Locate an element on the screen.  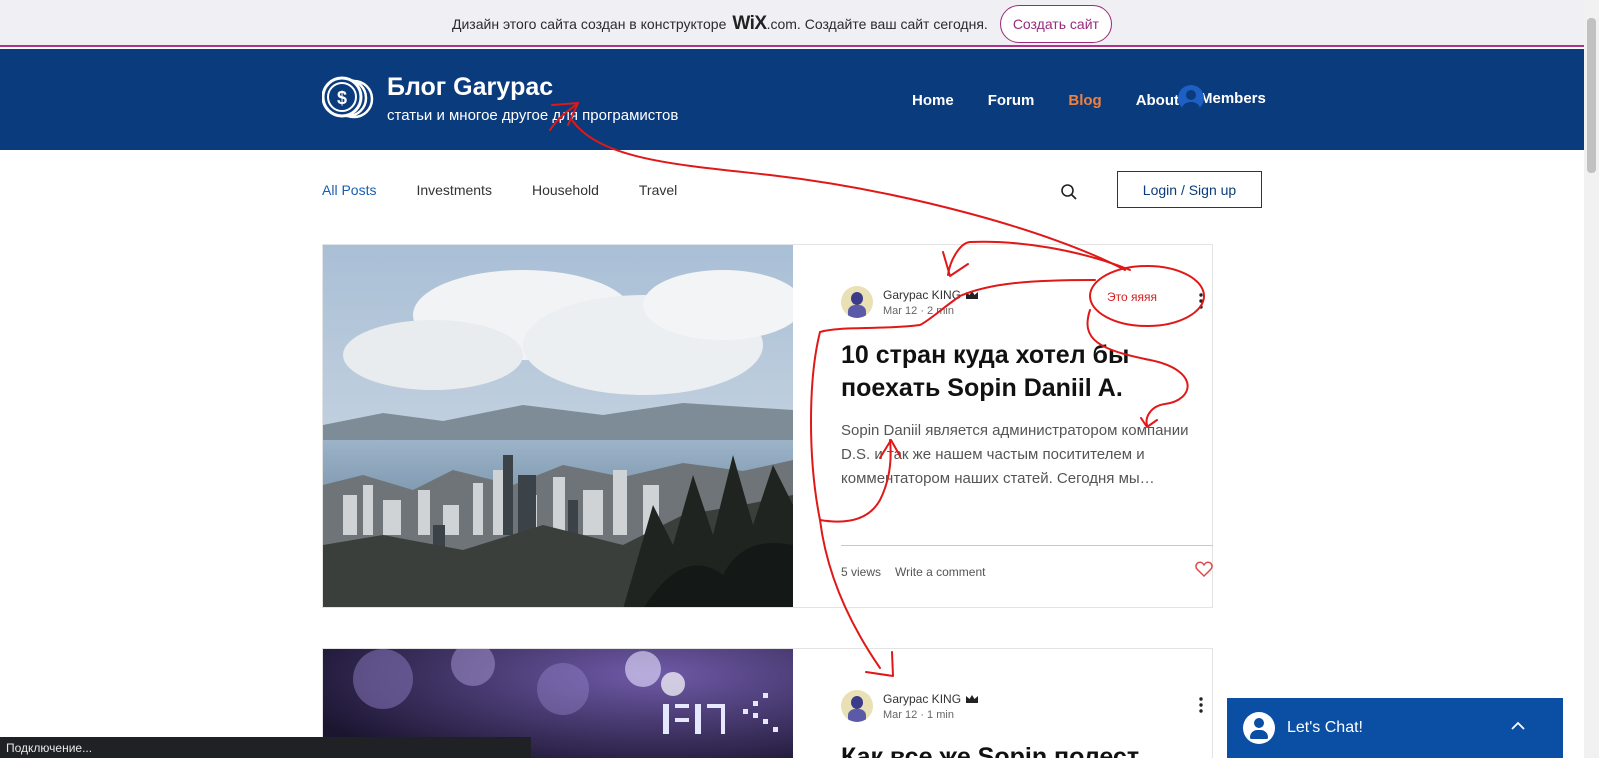
views-count: 5 views is located at coordinates (861, 572).